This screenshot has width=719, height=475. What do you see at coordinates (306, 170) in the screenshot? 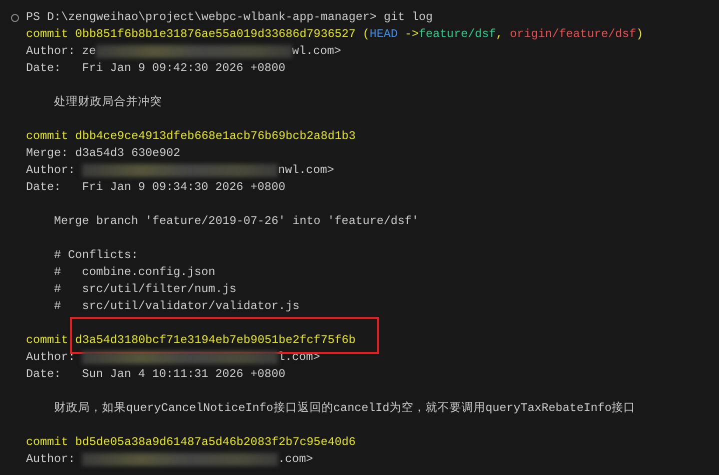
I see `author-text: nwl.com>` at bounding box center [306, 170].